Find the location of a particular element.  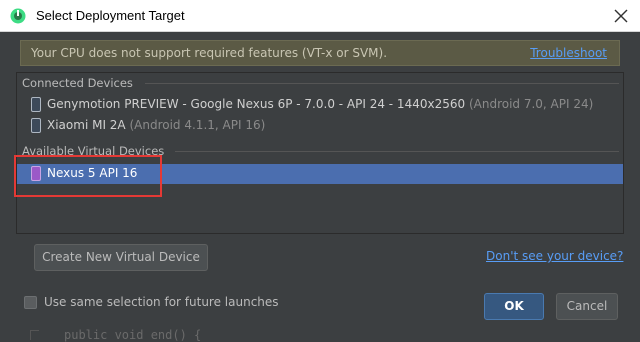

ok-button: OK is located at coordinates (514, 306).